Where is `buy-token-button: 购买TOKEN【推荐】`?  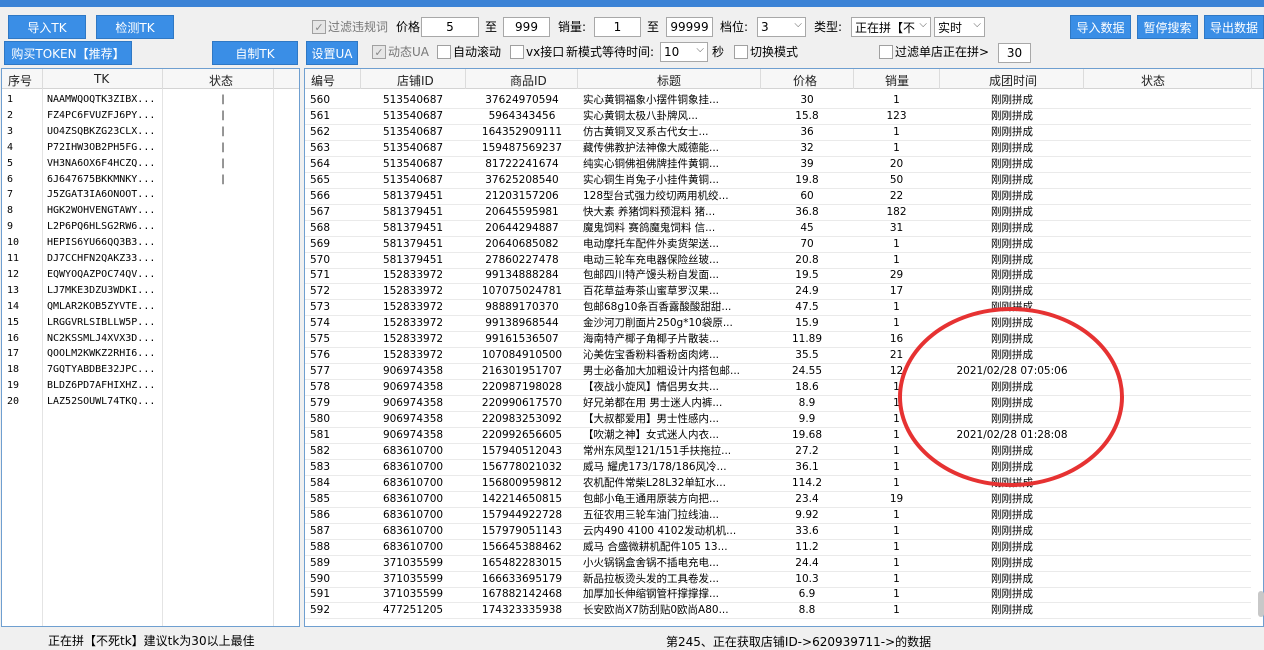
buy-token-button: 购买TOKEN【推荐】 is located at coordinates (68, 53).